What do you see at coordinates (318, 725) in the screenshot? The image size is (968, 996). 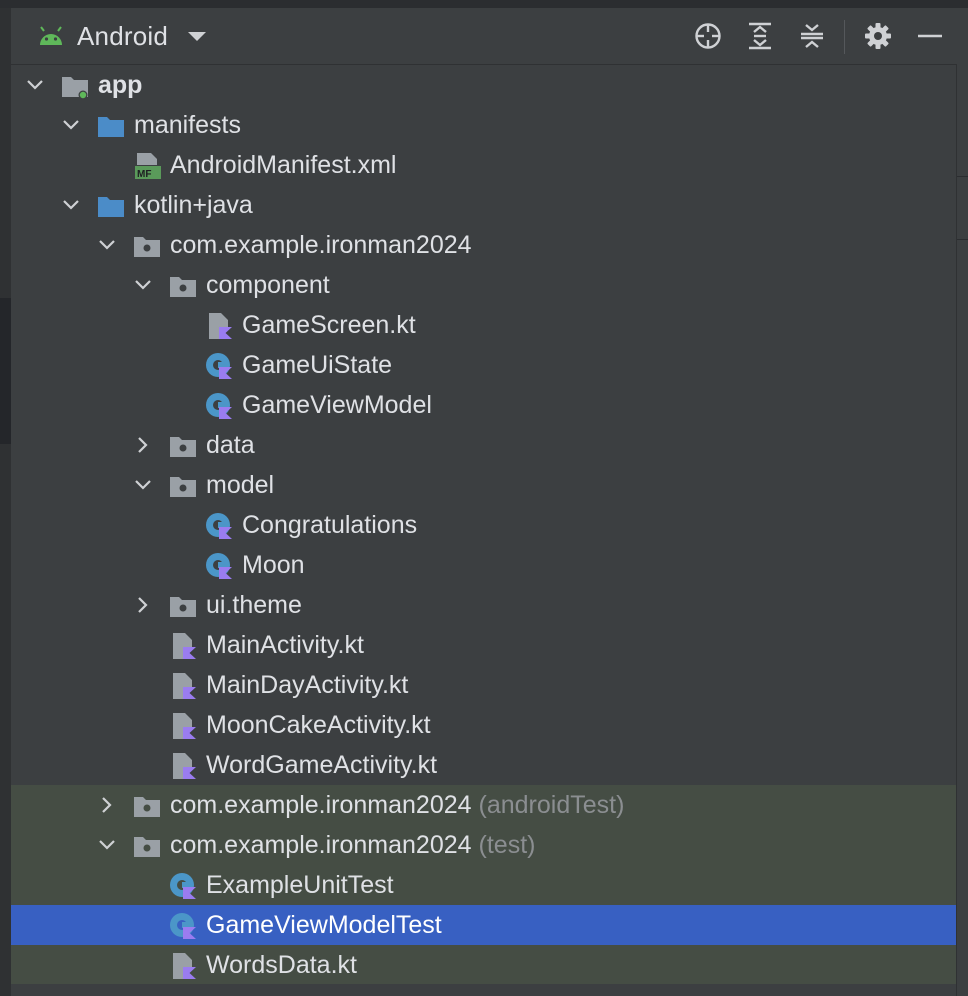 I see `tree-label: MoonCakeActivity.kt` at bounding box center [318, 725].